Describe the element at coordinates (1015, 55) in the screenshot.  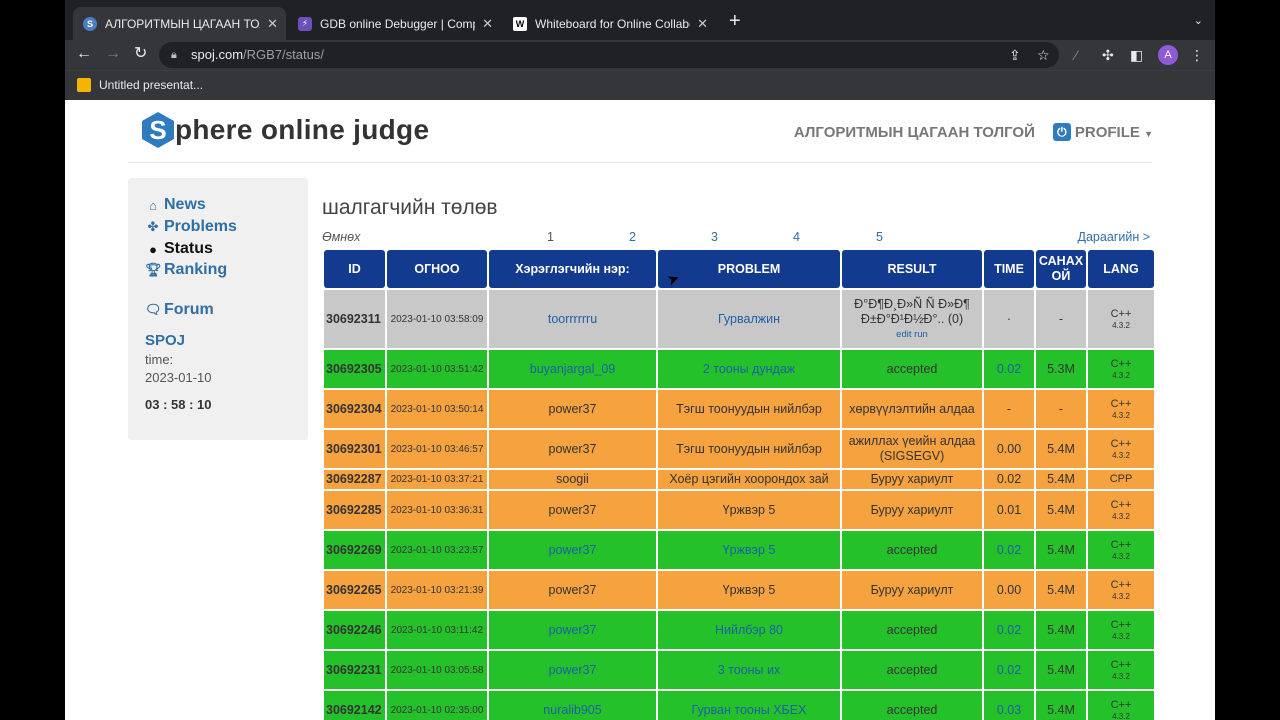
I see `share-icon: ⇪` at that location.